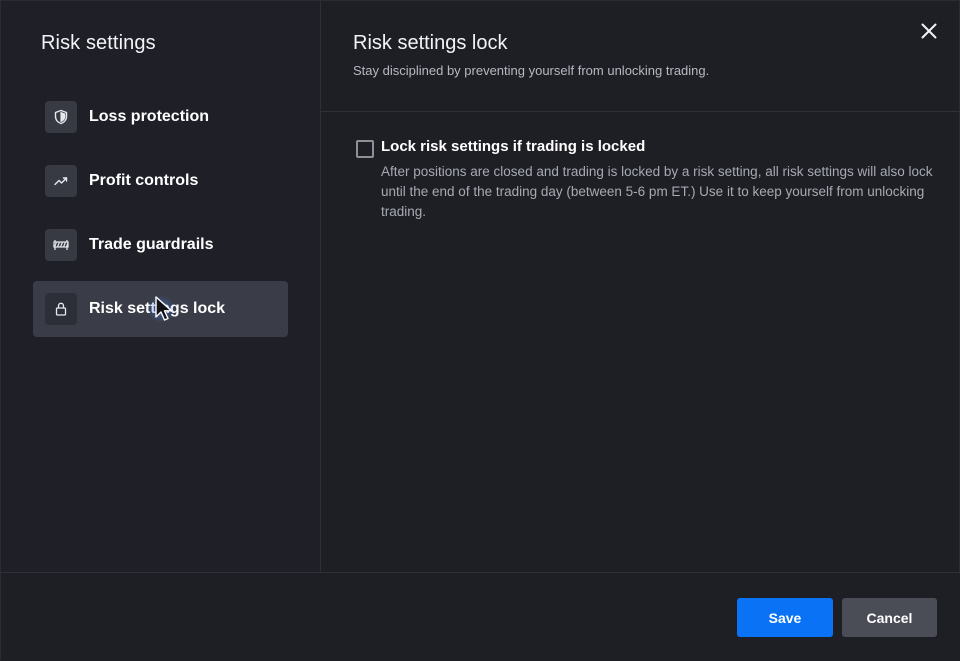 The width and height of the screenshot is (960, 661). I want to click on sidebar-item-profit-controls: Profit controls, so click(160, 181).